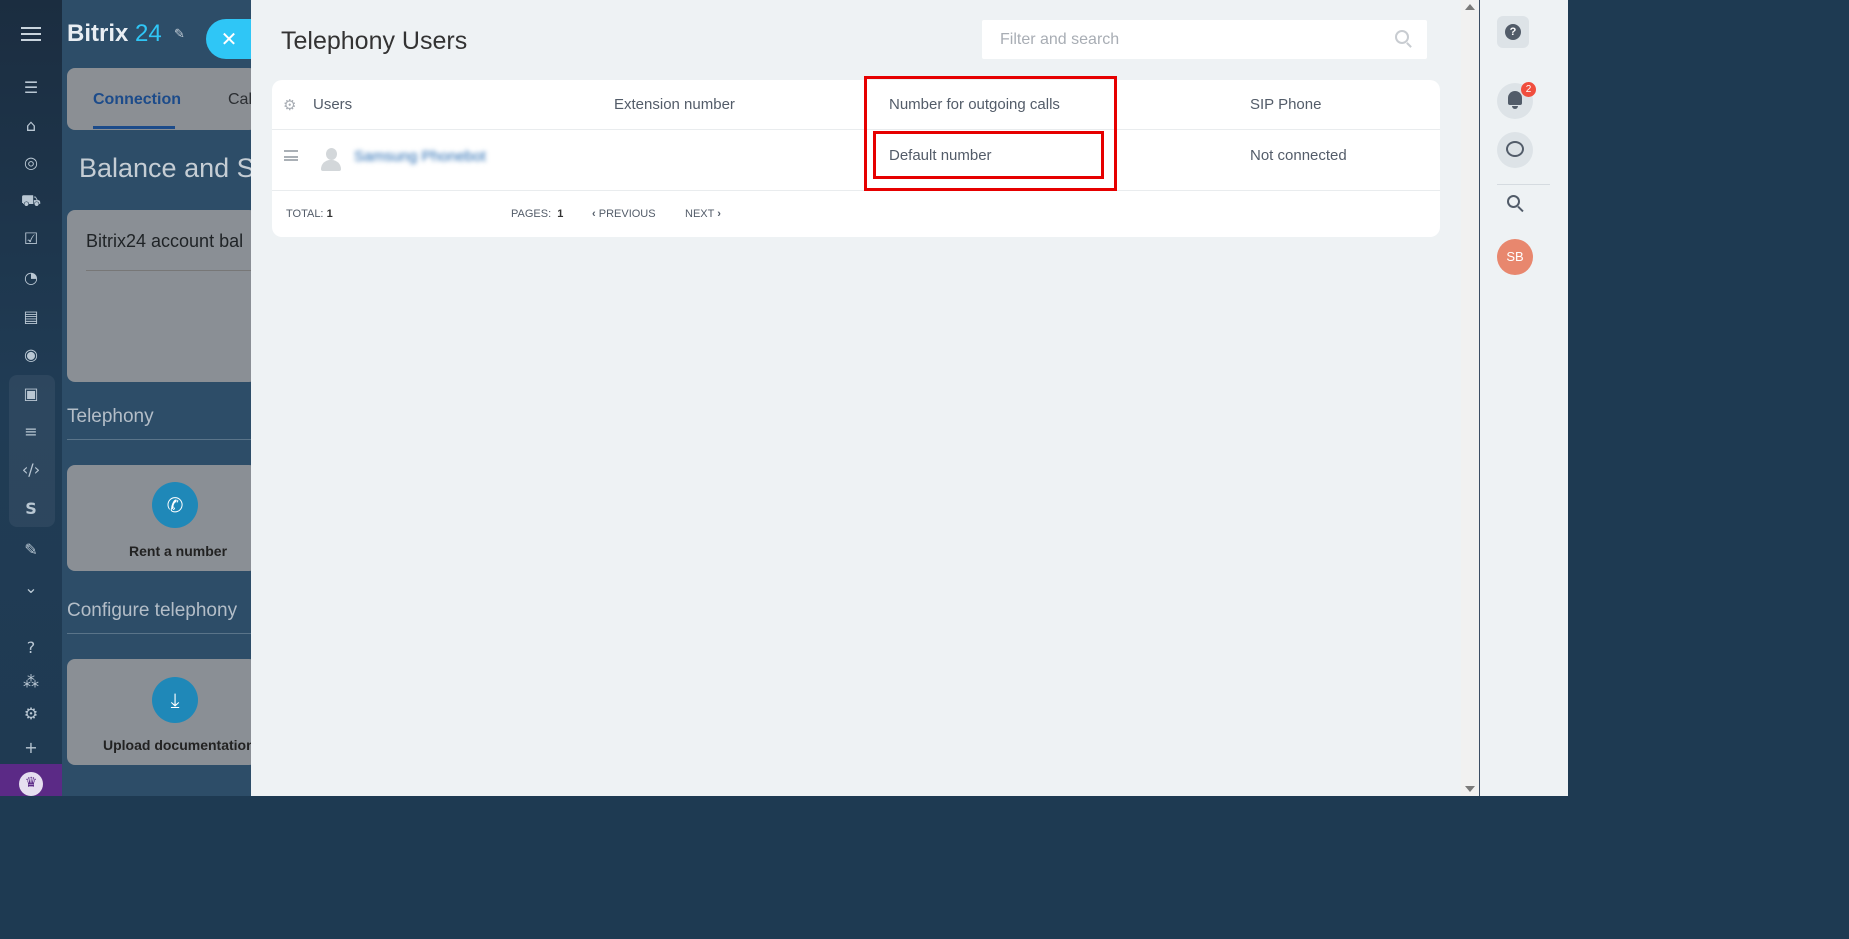 The width and height of the screenshot is (1849, 939). I want to click on next-button: NEXT ›, so click(703, 214).